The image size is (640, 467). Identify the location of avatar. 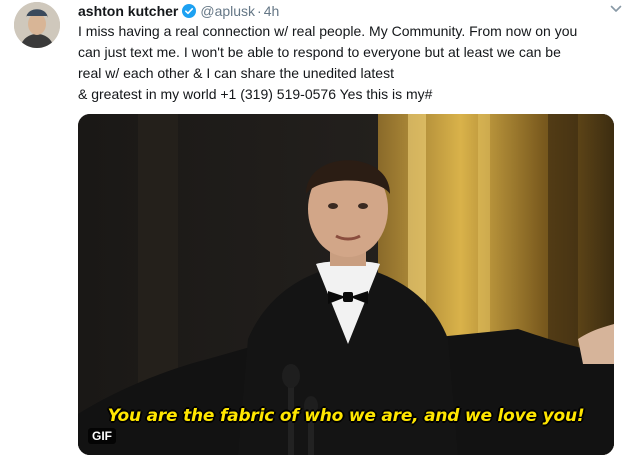
(37, 25).